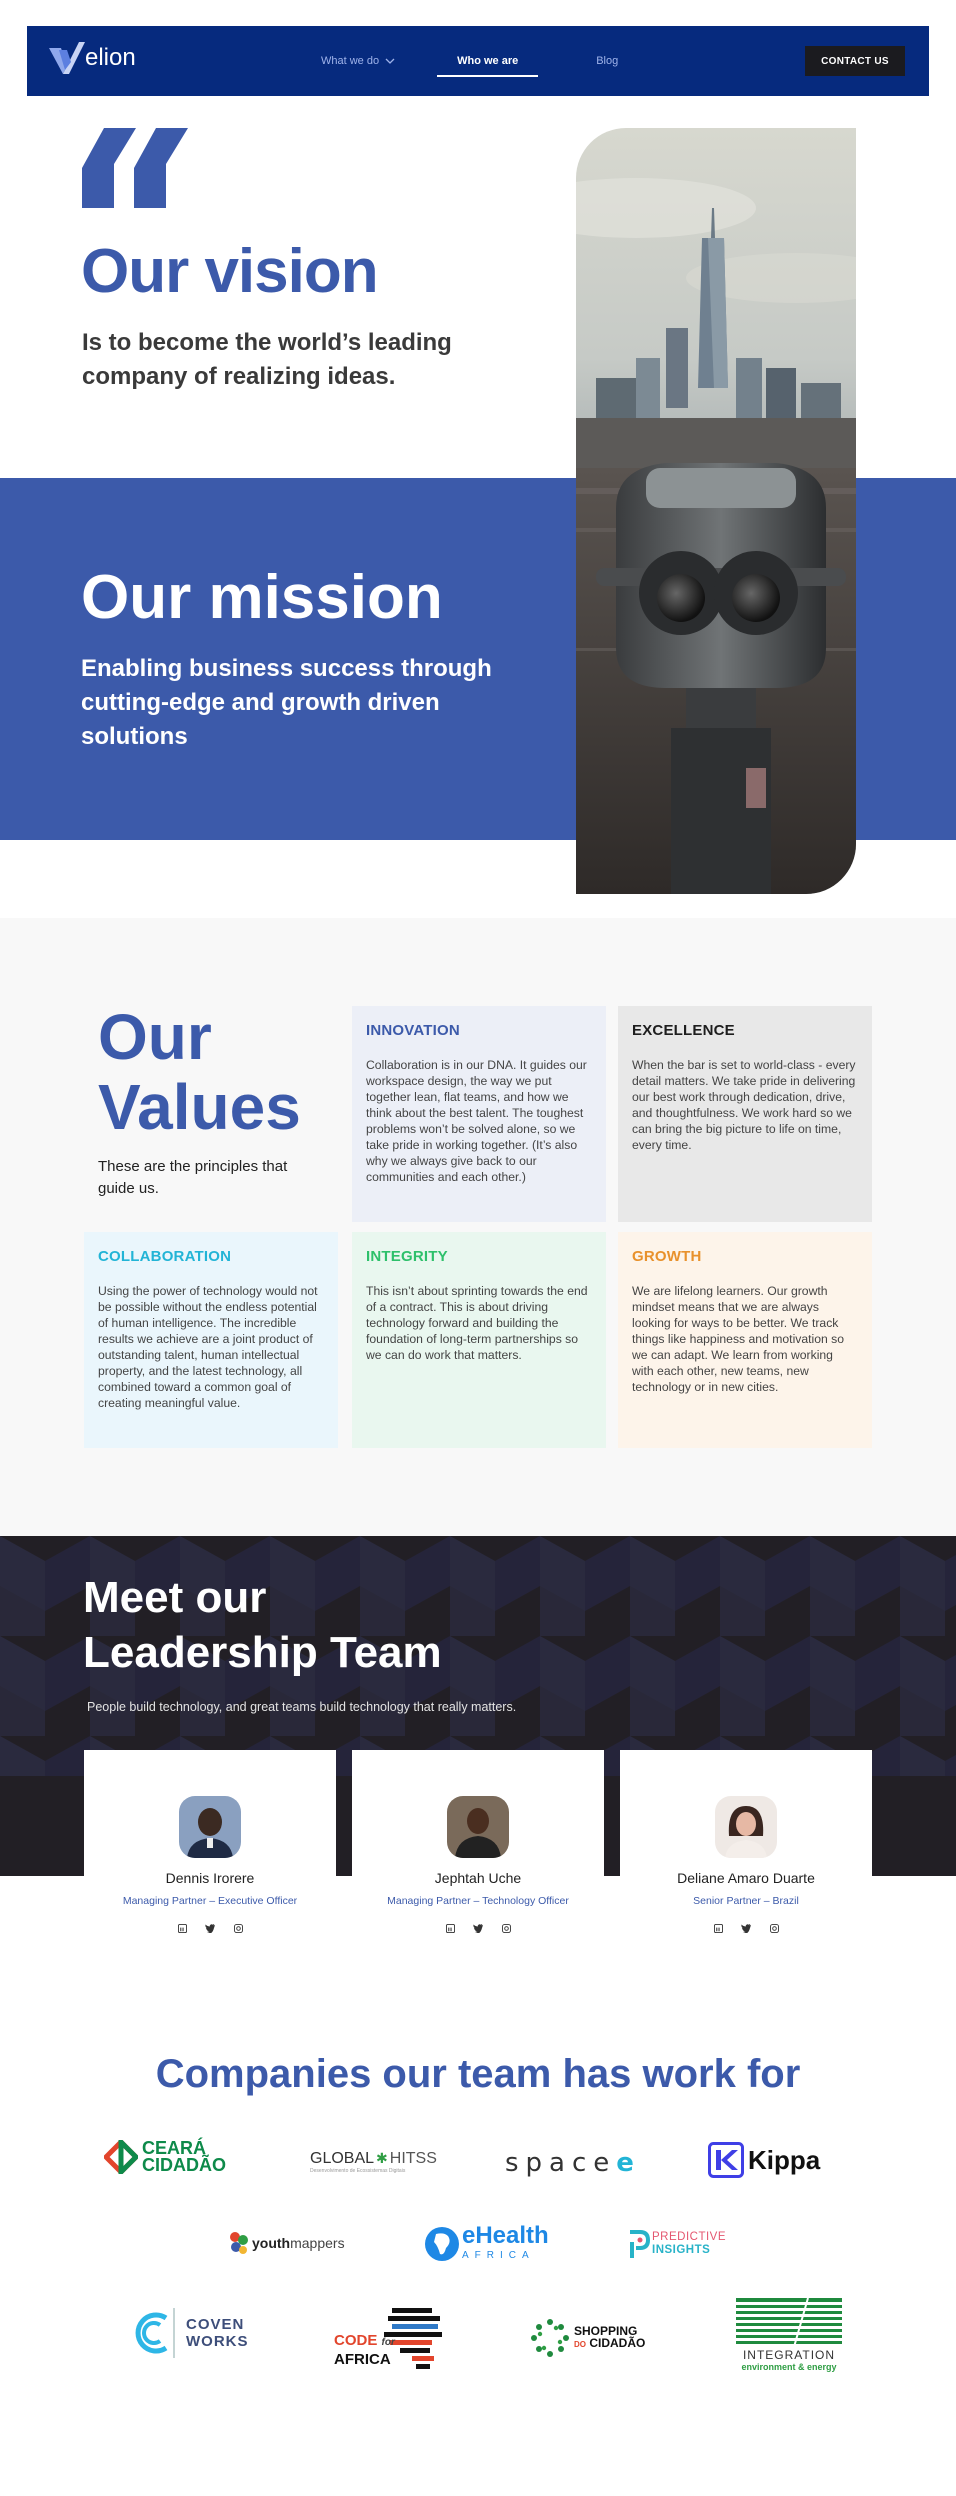 The width and height of the screenshot is (956, 2496). I want to click on shopping-do-cidadao-logo: SHOPPING DO CIDADÃO, so click(587, 2338).